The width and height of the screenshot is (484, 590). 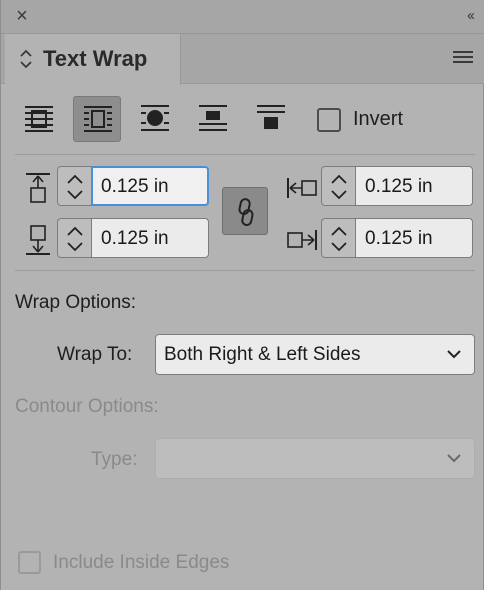 What do you see at coordinates (38, 240) in the screenshot?
I see `bottom-offset-icon` at bounding box center [38, 240].